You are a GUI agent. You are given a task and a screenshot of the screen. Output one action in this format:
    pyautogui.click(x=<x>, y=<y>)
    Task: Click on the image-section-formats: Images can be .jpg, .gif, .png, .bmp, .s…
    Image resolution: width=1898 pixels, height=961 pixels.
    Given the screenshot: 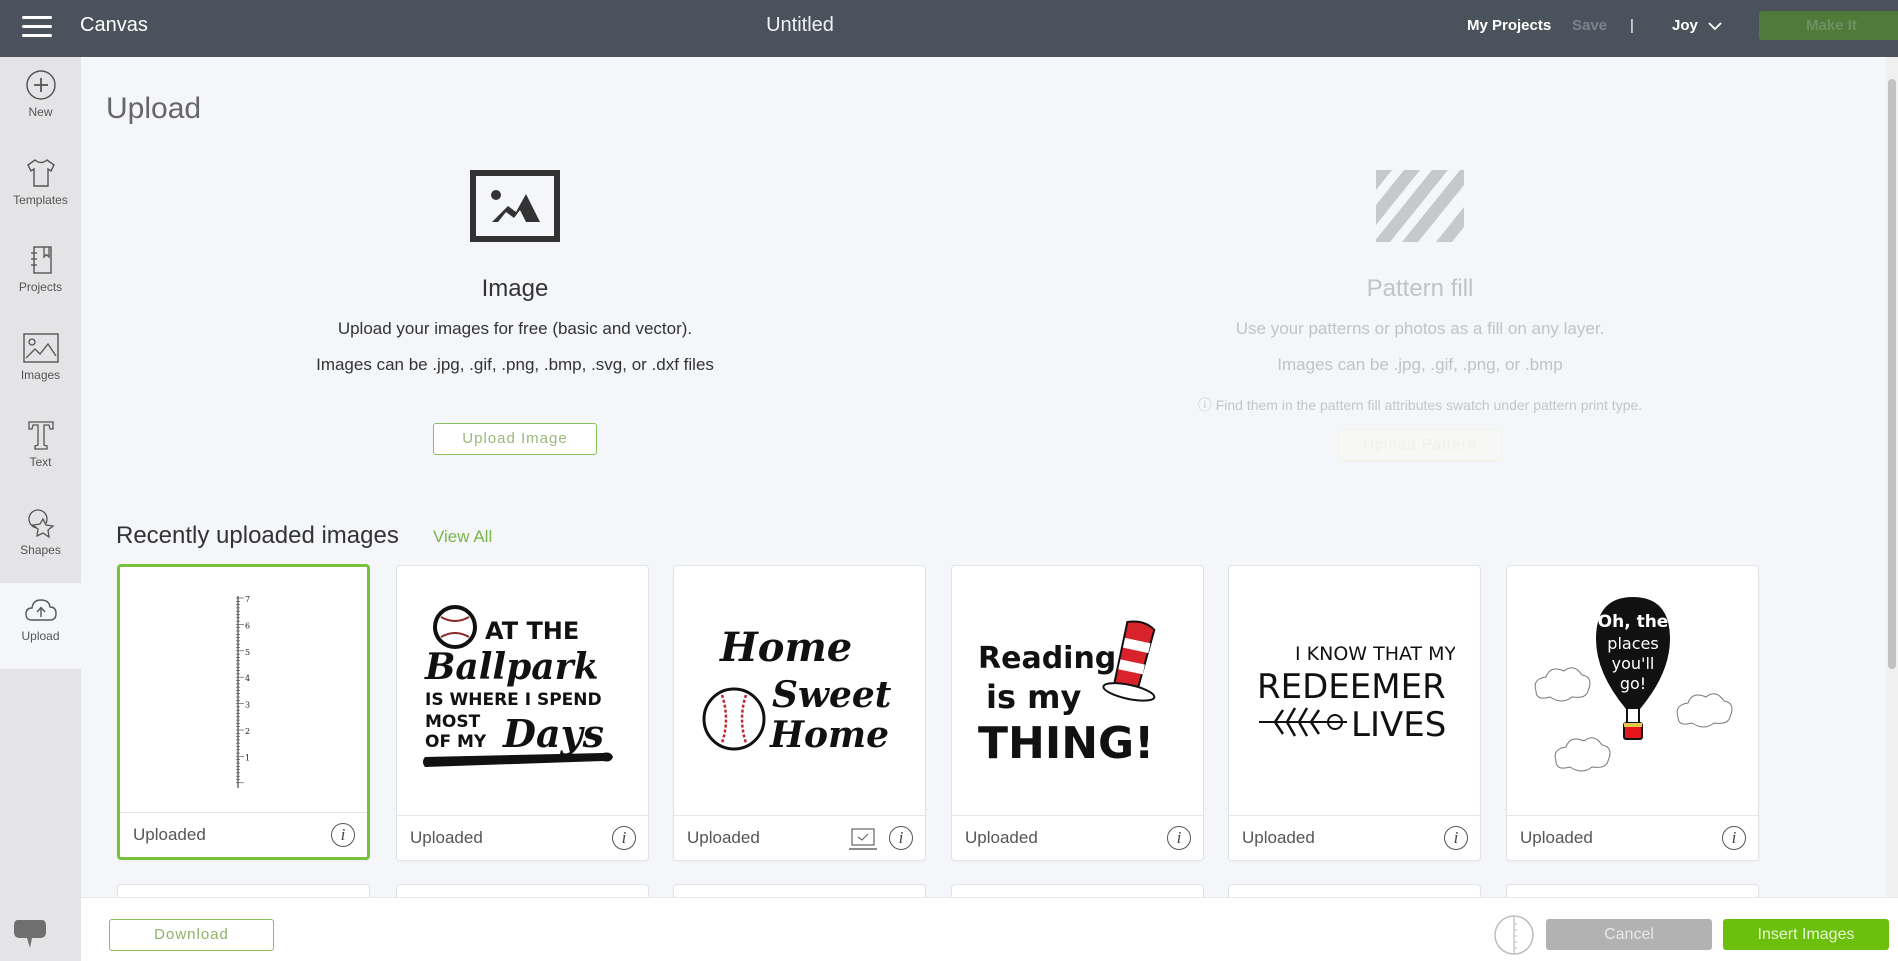 What is the action you would take?
    pyautogui.click(x=515, y=364)
    